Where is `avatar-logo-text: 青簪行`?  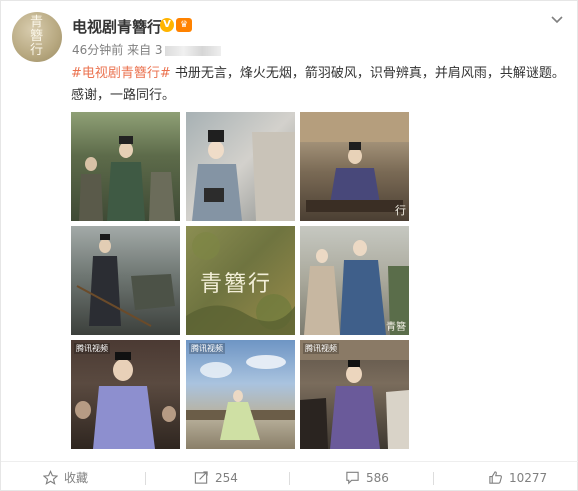
avatar-logo-text: 青簪行 is located at coordinates (36, 36).